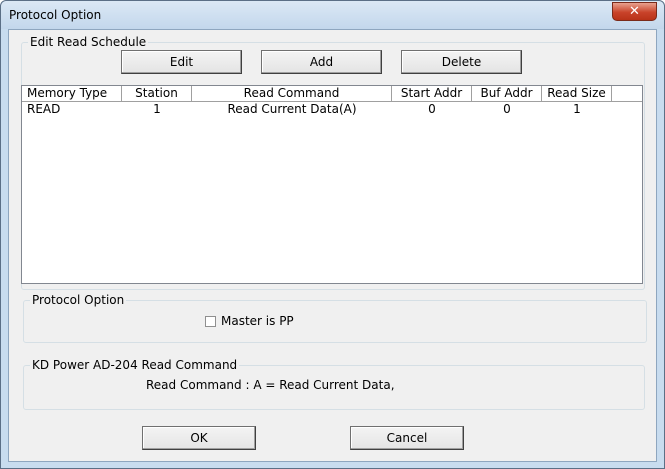  Describe the element at coordinates (72, 93) in the screenshot. I see `column-header-memory-type: Memory Type` at that location.